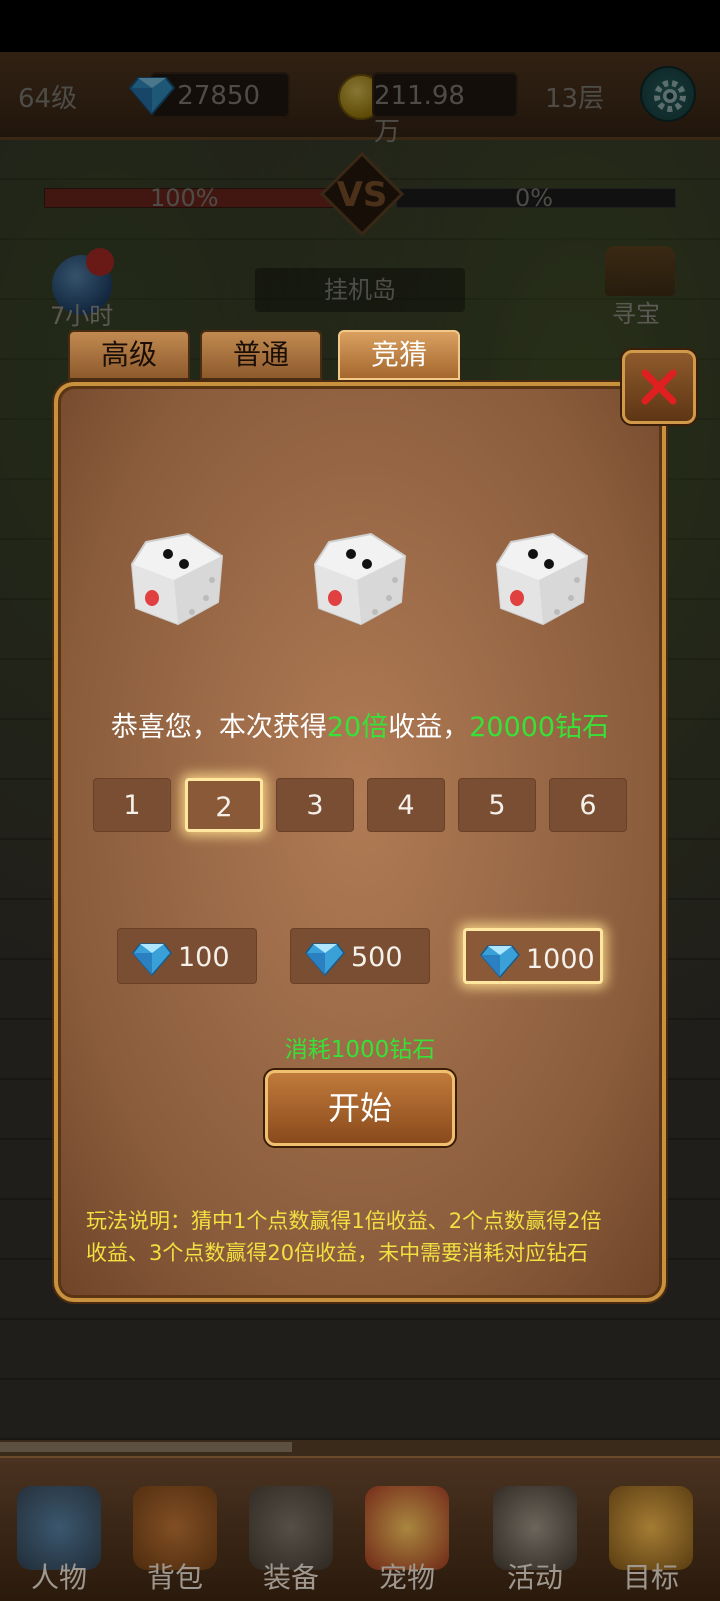  I want to click on nav-backpack: 背包, so click(175, 1529).